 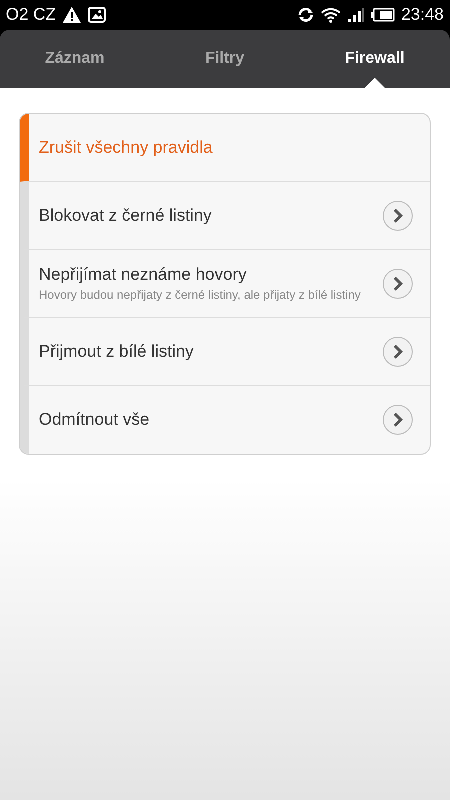 I want to click on clock-time: 23:48, so click(x=422, y=15).